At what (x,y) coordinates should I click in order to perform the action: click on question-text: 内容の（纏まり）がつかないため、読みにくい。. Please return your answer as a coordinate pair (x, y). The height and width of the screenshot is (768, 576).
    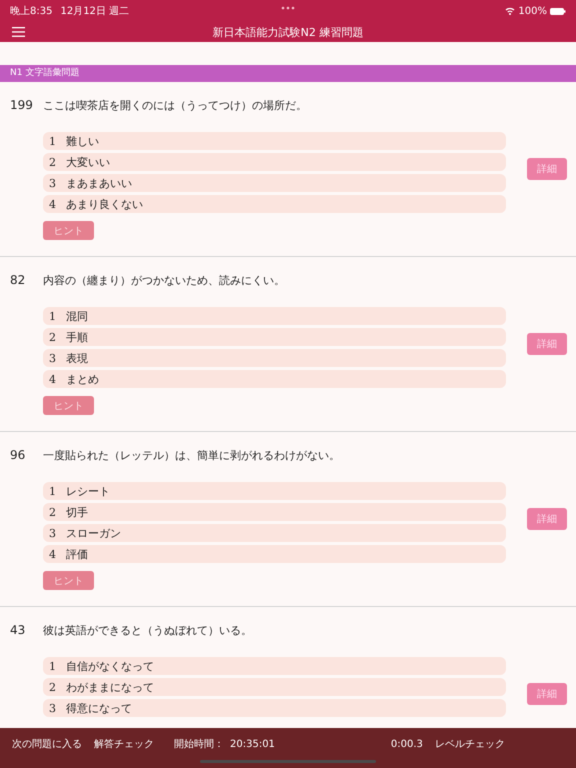
    Looking at the image, I should click on (164, 280).